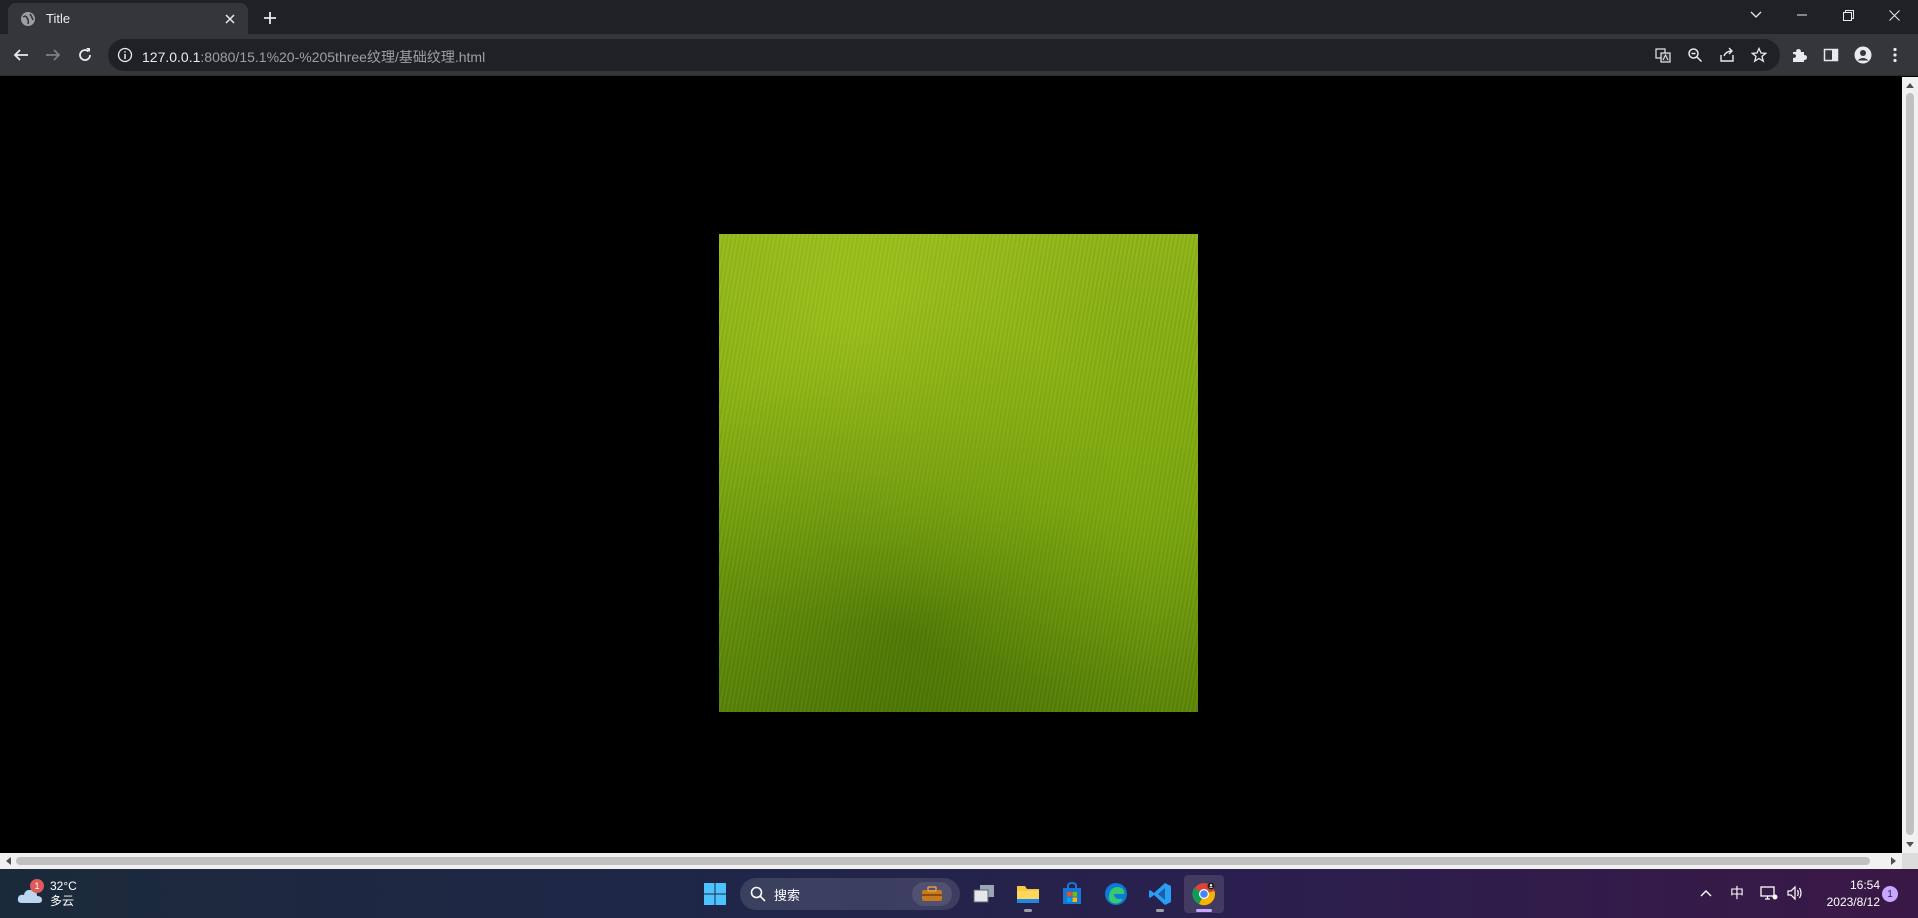 The image size is (1918, 918). Describe the element at coordinates (943, 861) in the screenshot. I see `horizontal-scroll-thumb` at that location.